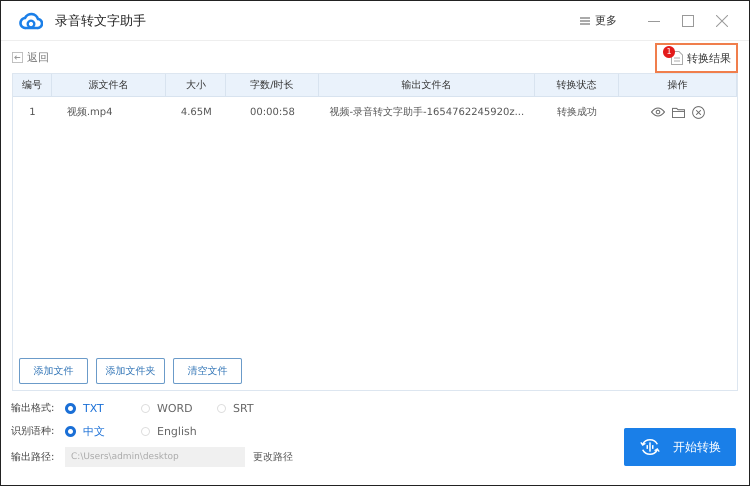  What do you see at coordinates (32, 113) in the screenshot?
I see `table-cell-text: 1` at bounding box center [32, 113].